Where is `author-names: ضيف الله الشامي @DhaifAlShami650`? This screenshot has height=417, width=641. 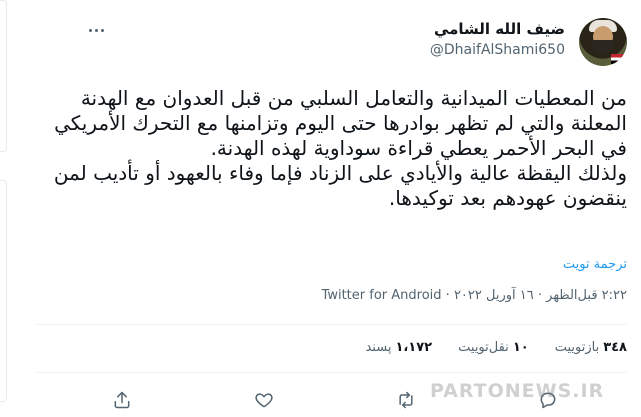
author-names: ضيف الله الشامي @DhaifAlShami650 is located at coordinates (497, 39).